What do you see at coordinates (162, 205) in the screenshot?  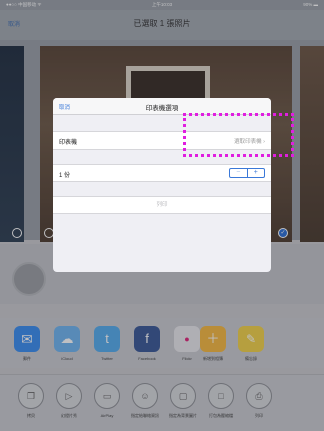 I see `print-button: 列印` at bounding box center [162, 205].